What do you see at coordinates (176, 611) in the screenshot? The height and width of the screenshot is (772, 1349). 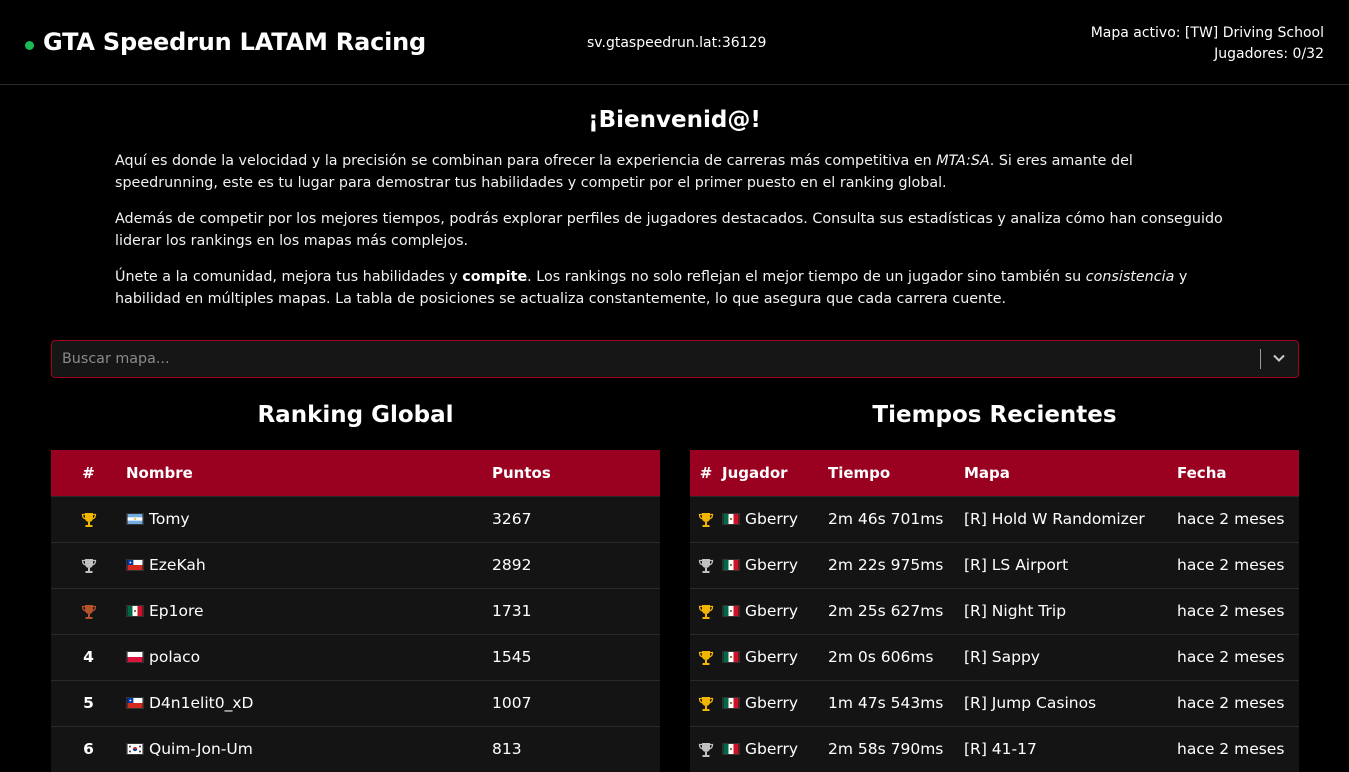 I see `player-name: Ep1ore` at bounding box center [176, 611].